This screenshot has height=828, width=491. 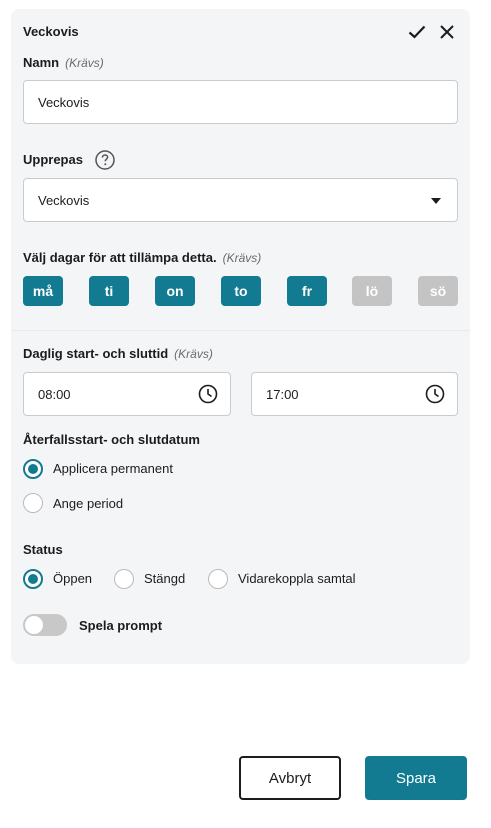 I want to click on play-prompt-toggle, so click(x=45, y=625).